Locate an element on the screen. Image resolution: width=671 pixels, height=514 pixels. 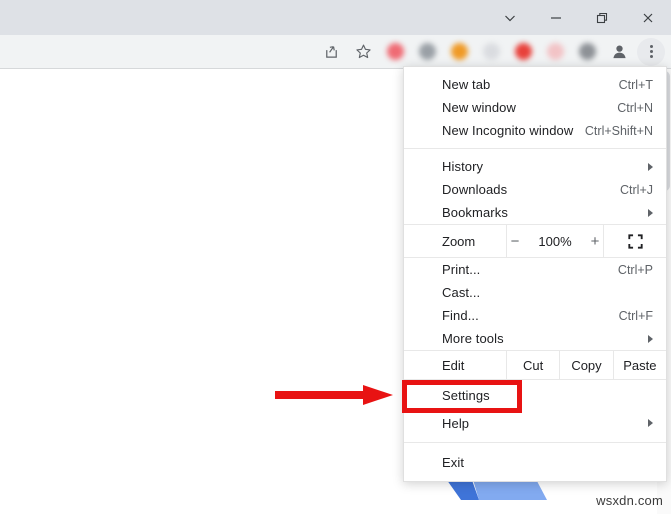
menu-item-label: More tools is located at coordinates (473, 338).